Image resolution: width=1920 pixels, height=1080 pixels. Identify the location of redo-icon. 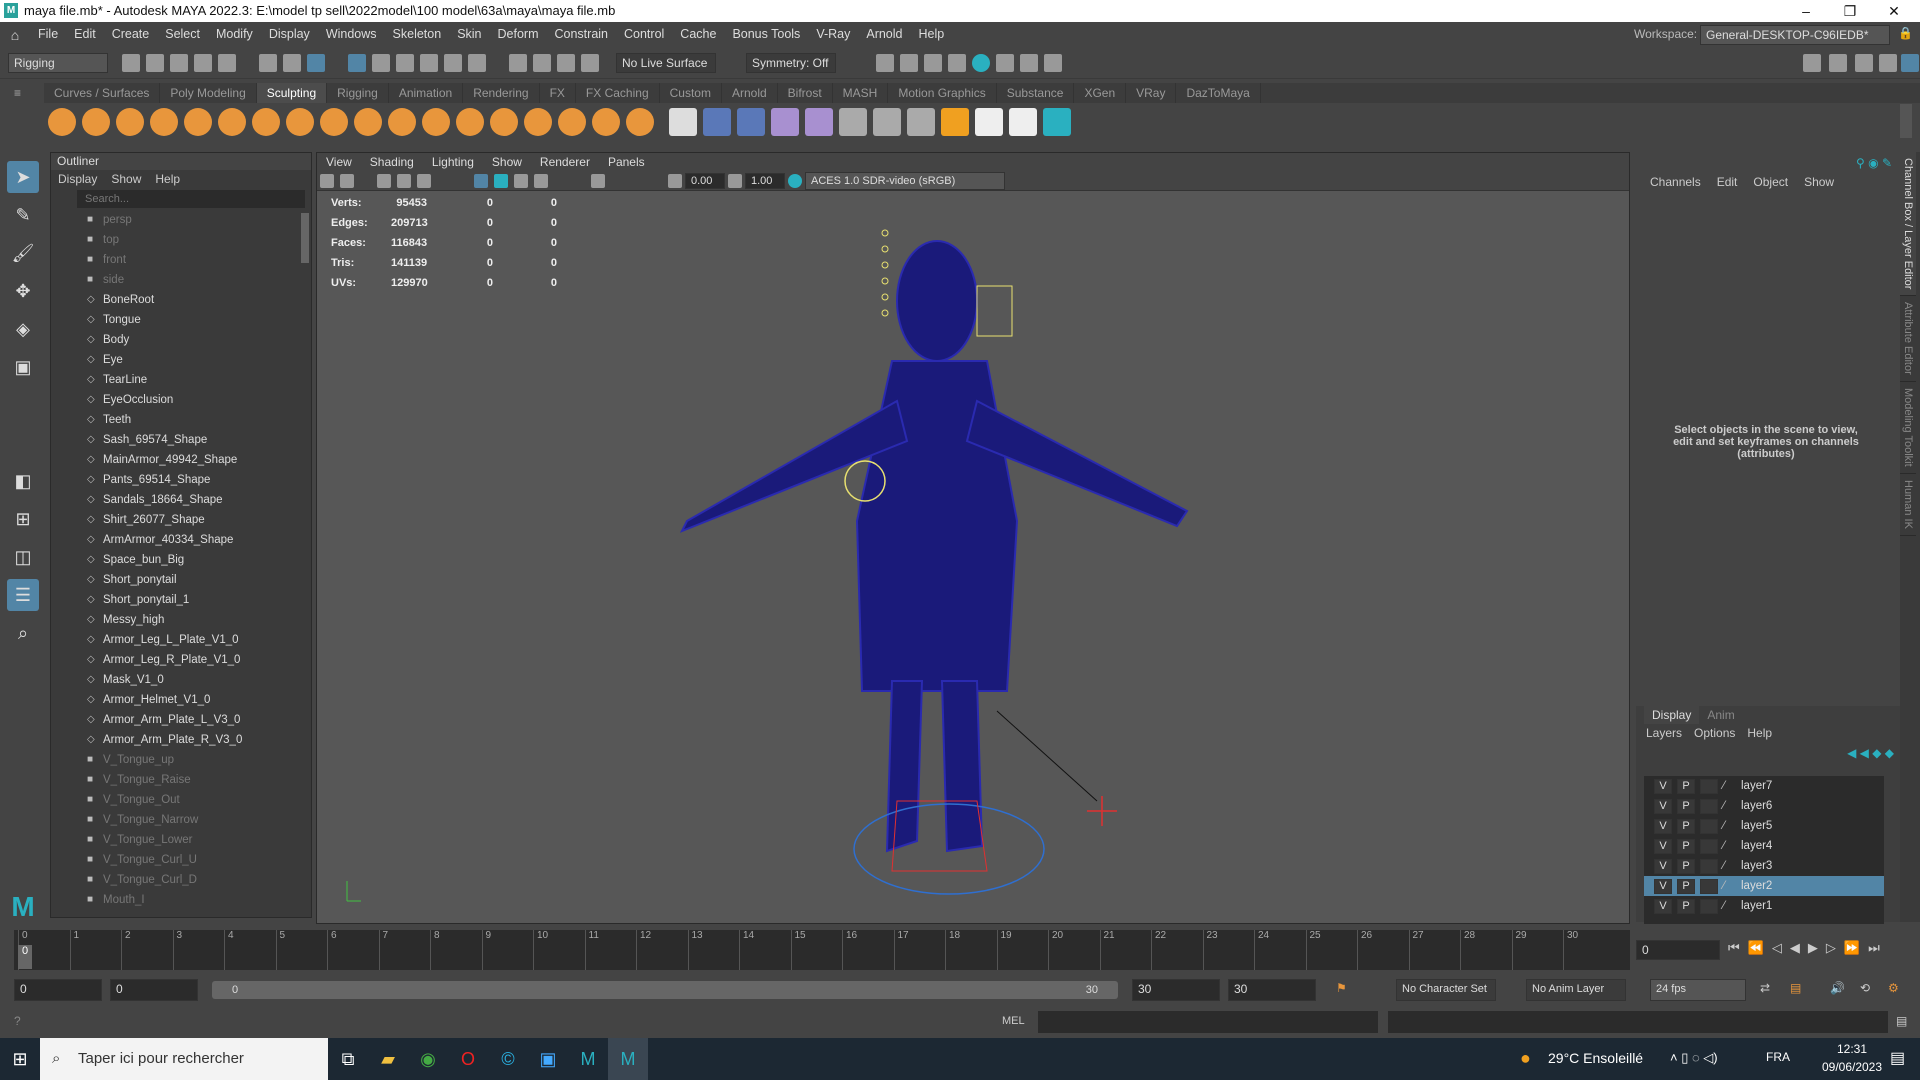
(227, 62).